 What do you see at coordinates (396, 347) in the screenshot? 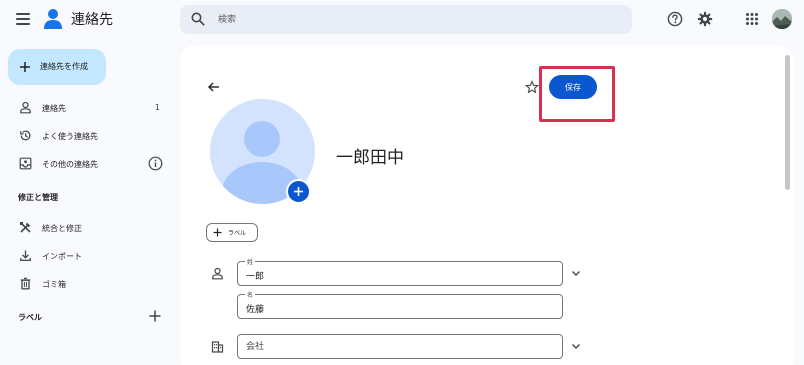
I see `company-input` at bounding box center [396, 347].